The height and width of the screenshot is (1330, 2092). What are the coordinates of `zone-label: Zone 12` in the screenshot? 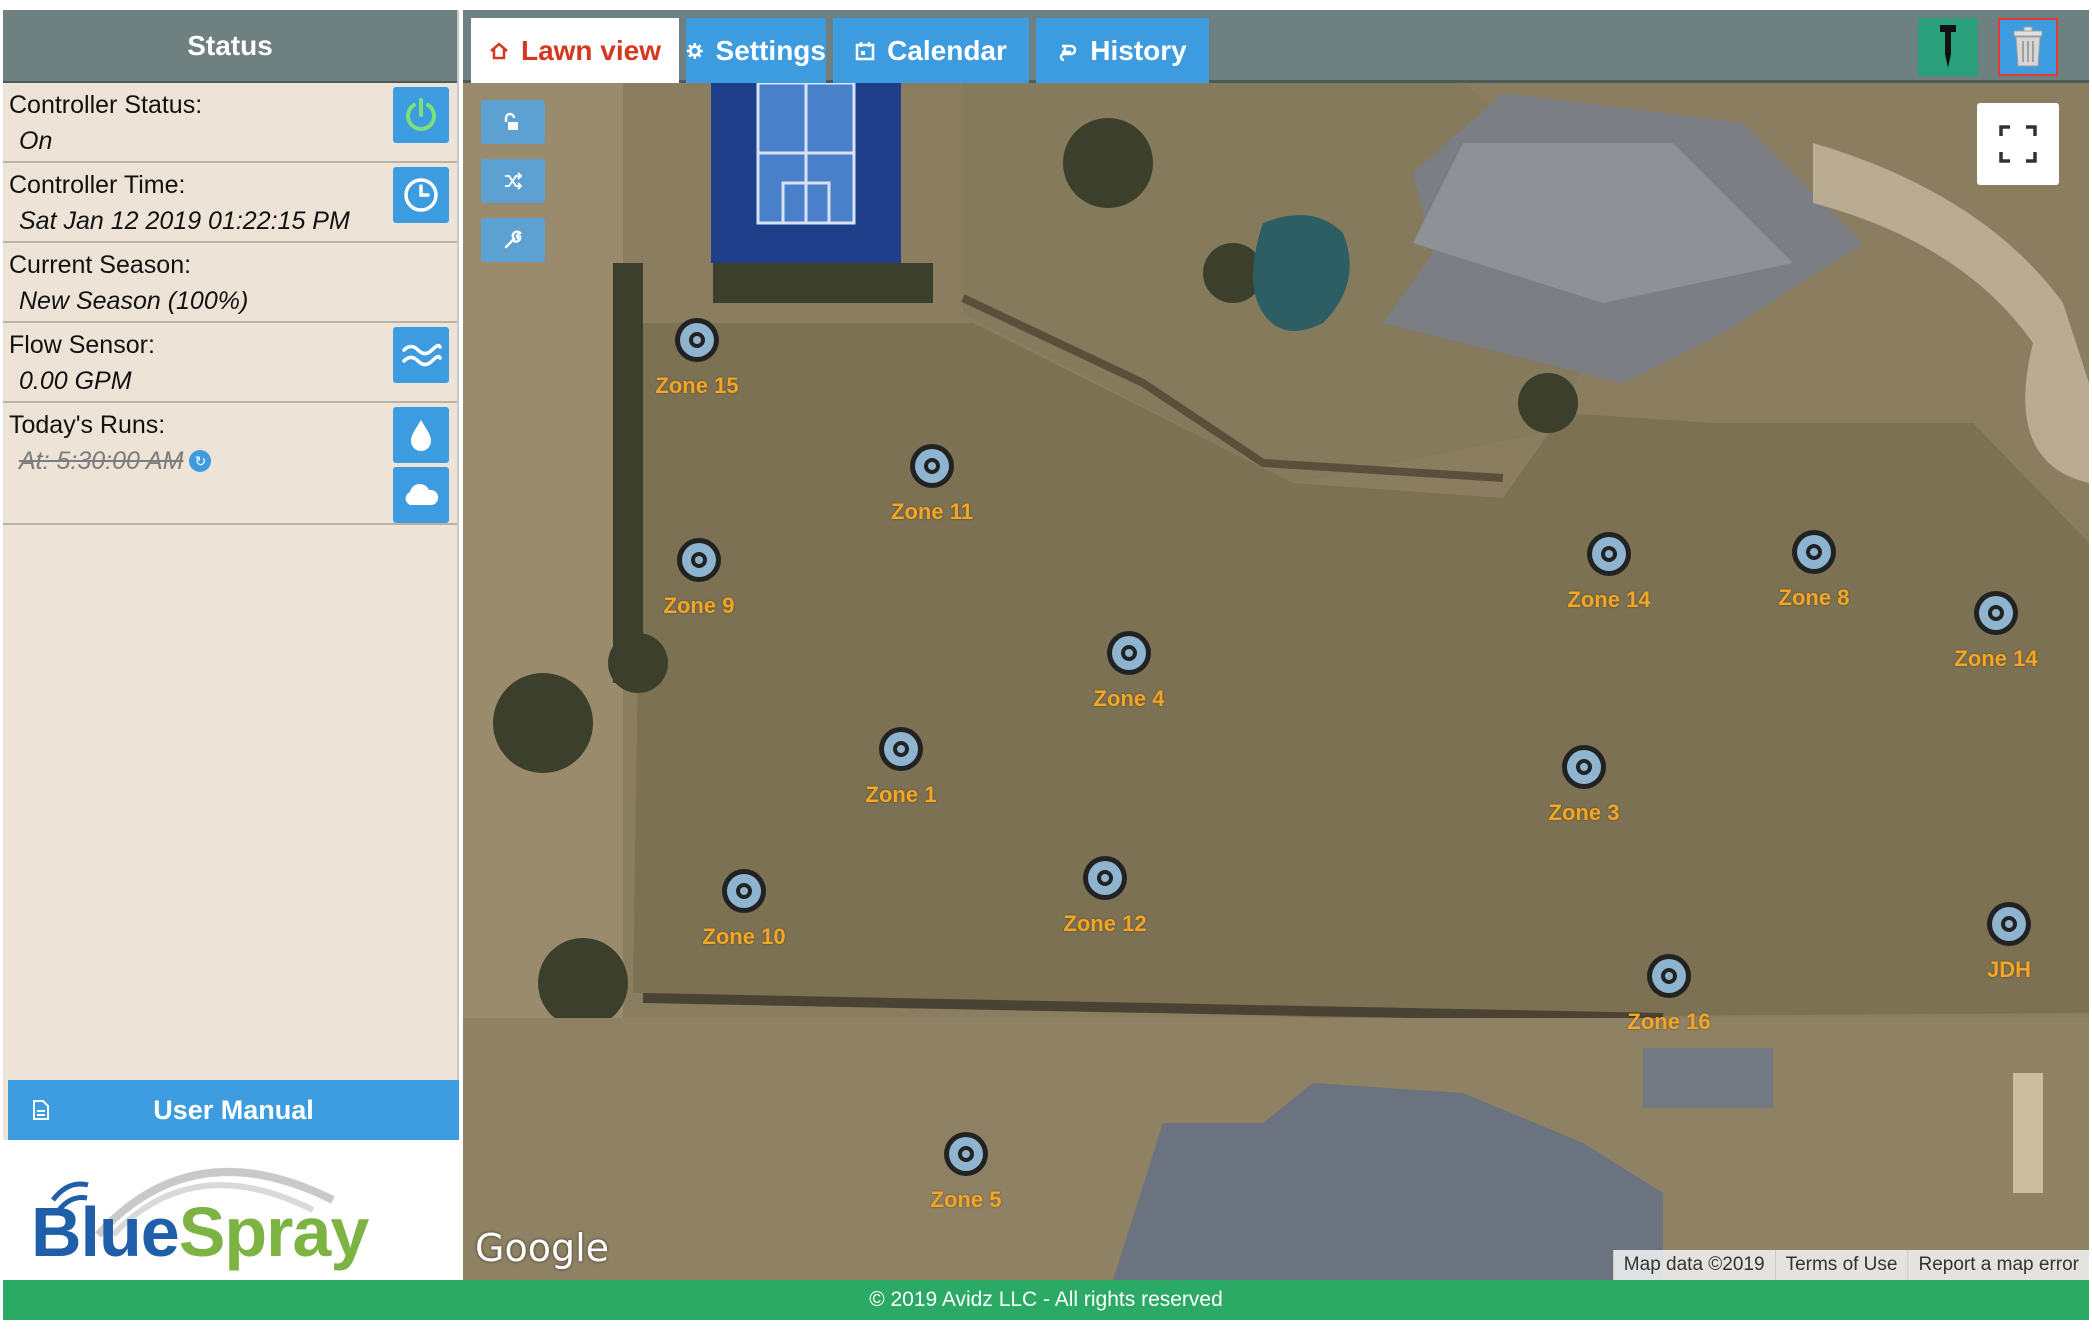 It's located at (1105, 923).